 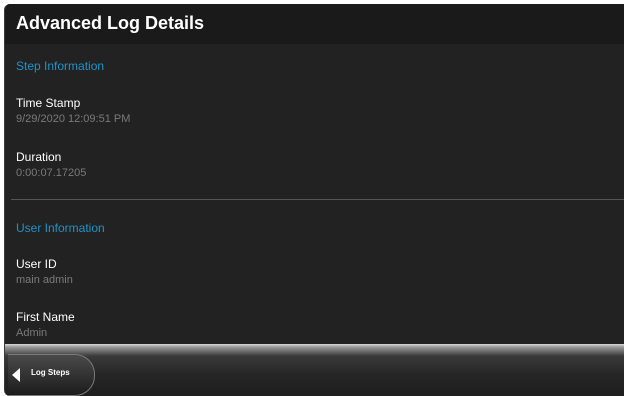 What do you see at coordinates (314, 24) in the screenshot?
I see `header-bar: Advanced Log Details` at bounding box center [314, 24].